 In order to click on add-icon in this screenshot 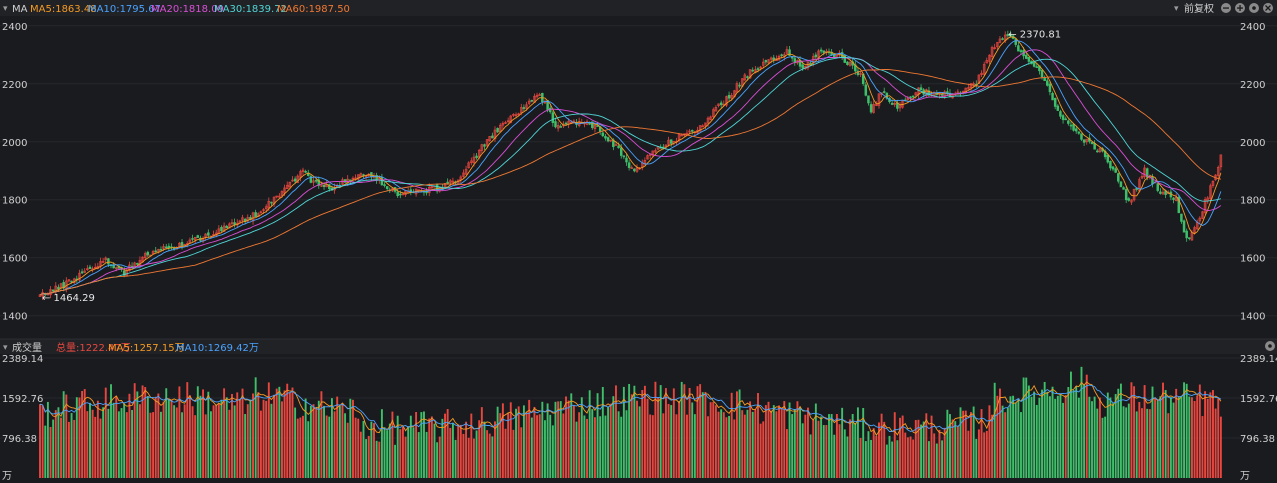, I will do `click(1240, 8)`.